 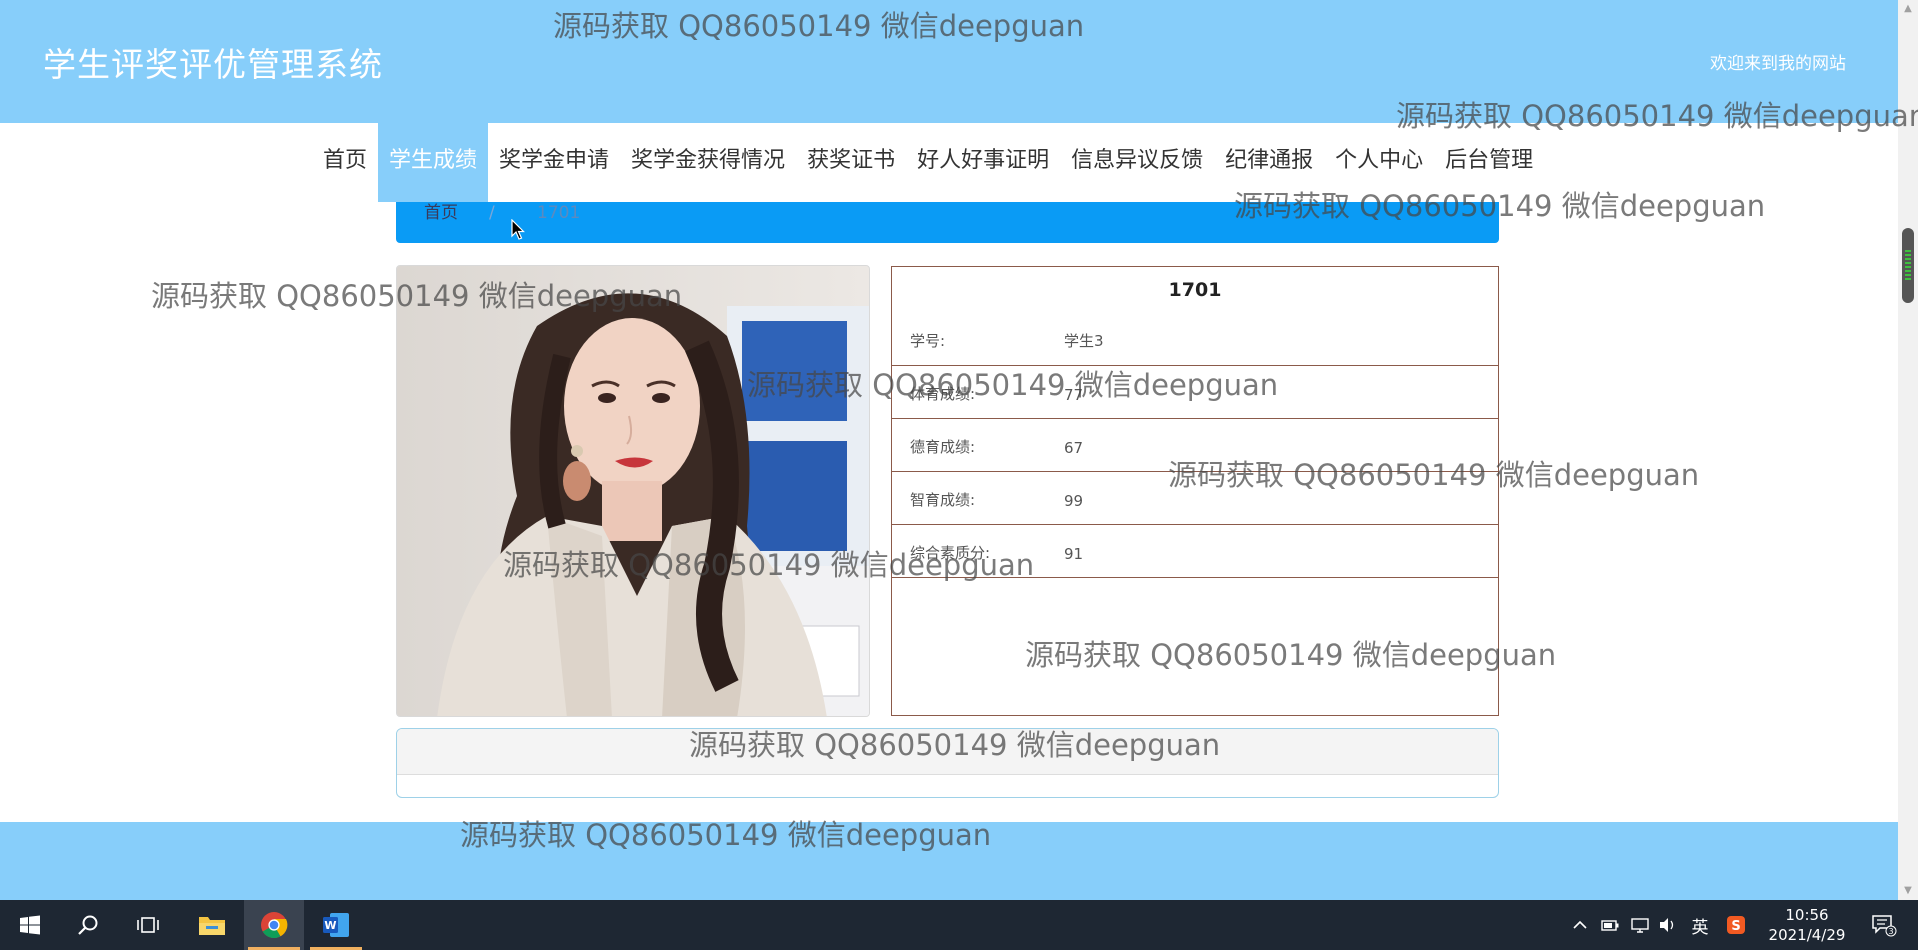 I want to click on clock-date: 2021/4/29, so click(x=1807, y=935).